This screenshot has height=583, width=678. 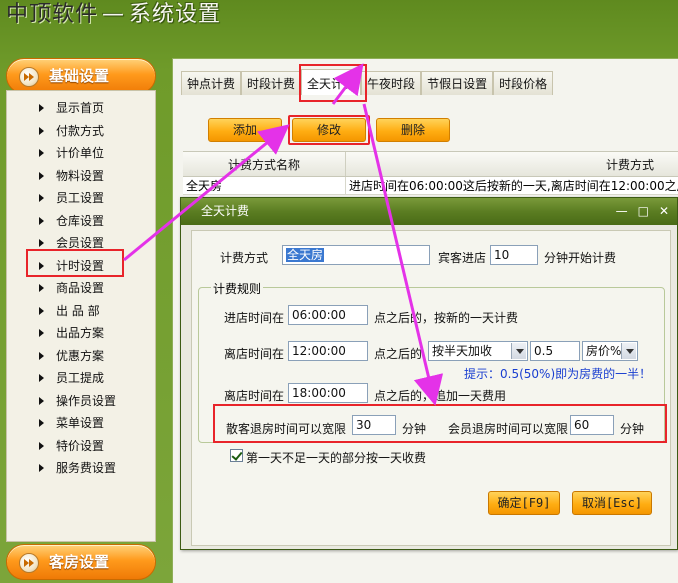 I want to click on hint-text: 提示：0.5(50%)即为房费的一半！, so click(x=558, y=374).